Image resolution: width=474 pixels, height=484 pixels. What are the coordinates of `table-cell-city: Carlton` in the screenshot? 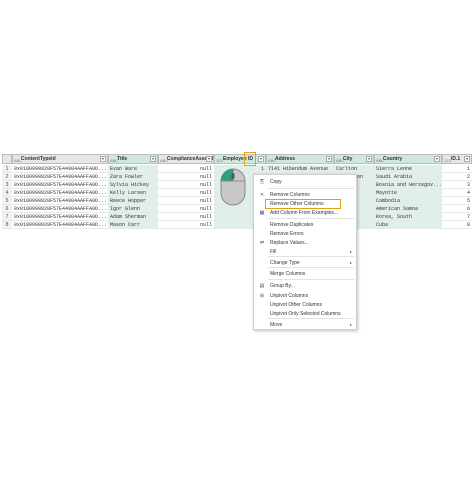 It's located at (354, 169).